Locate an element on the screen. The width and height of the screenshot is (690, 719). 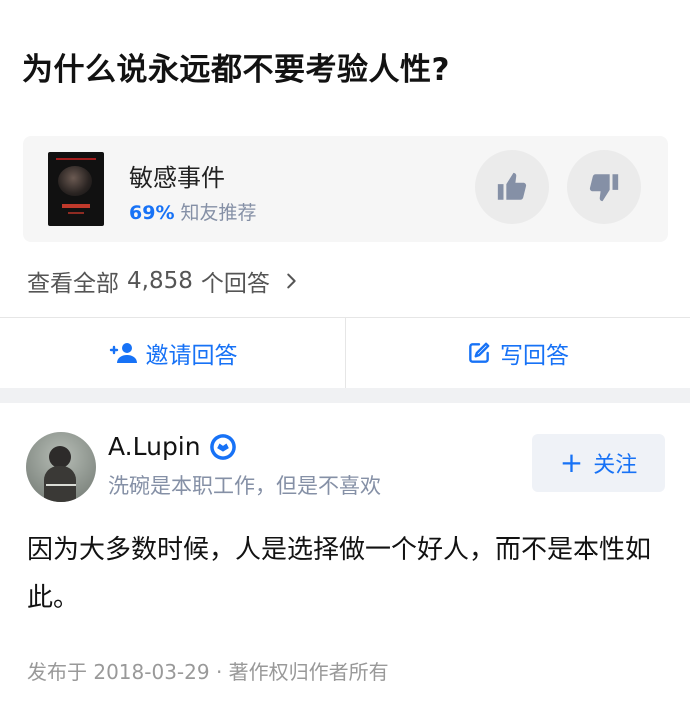
movie-name: 敏感事件 is located at coordinates (177, 175).